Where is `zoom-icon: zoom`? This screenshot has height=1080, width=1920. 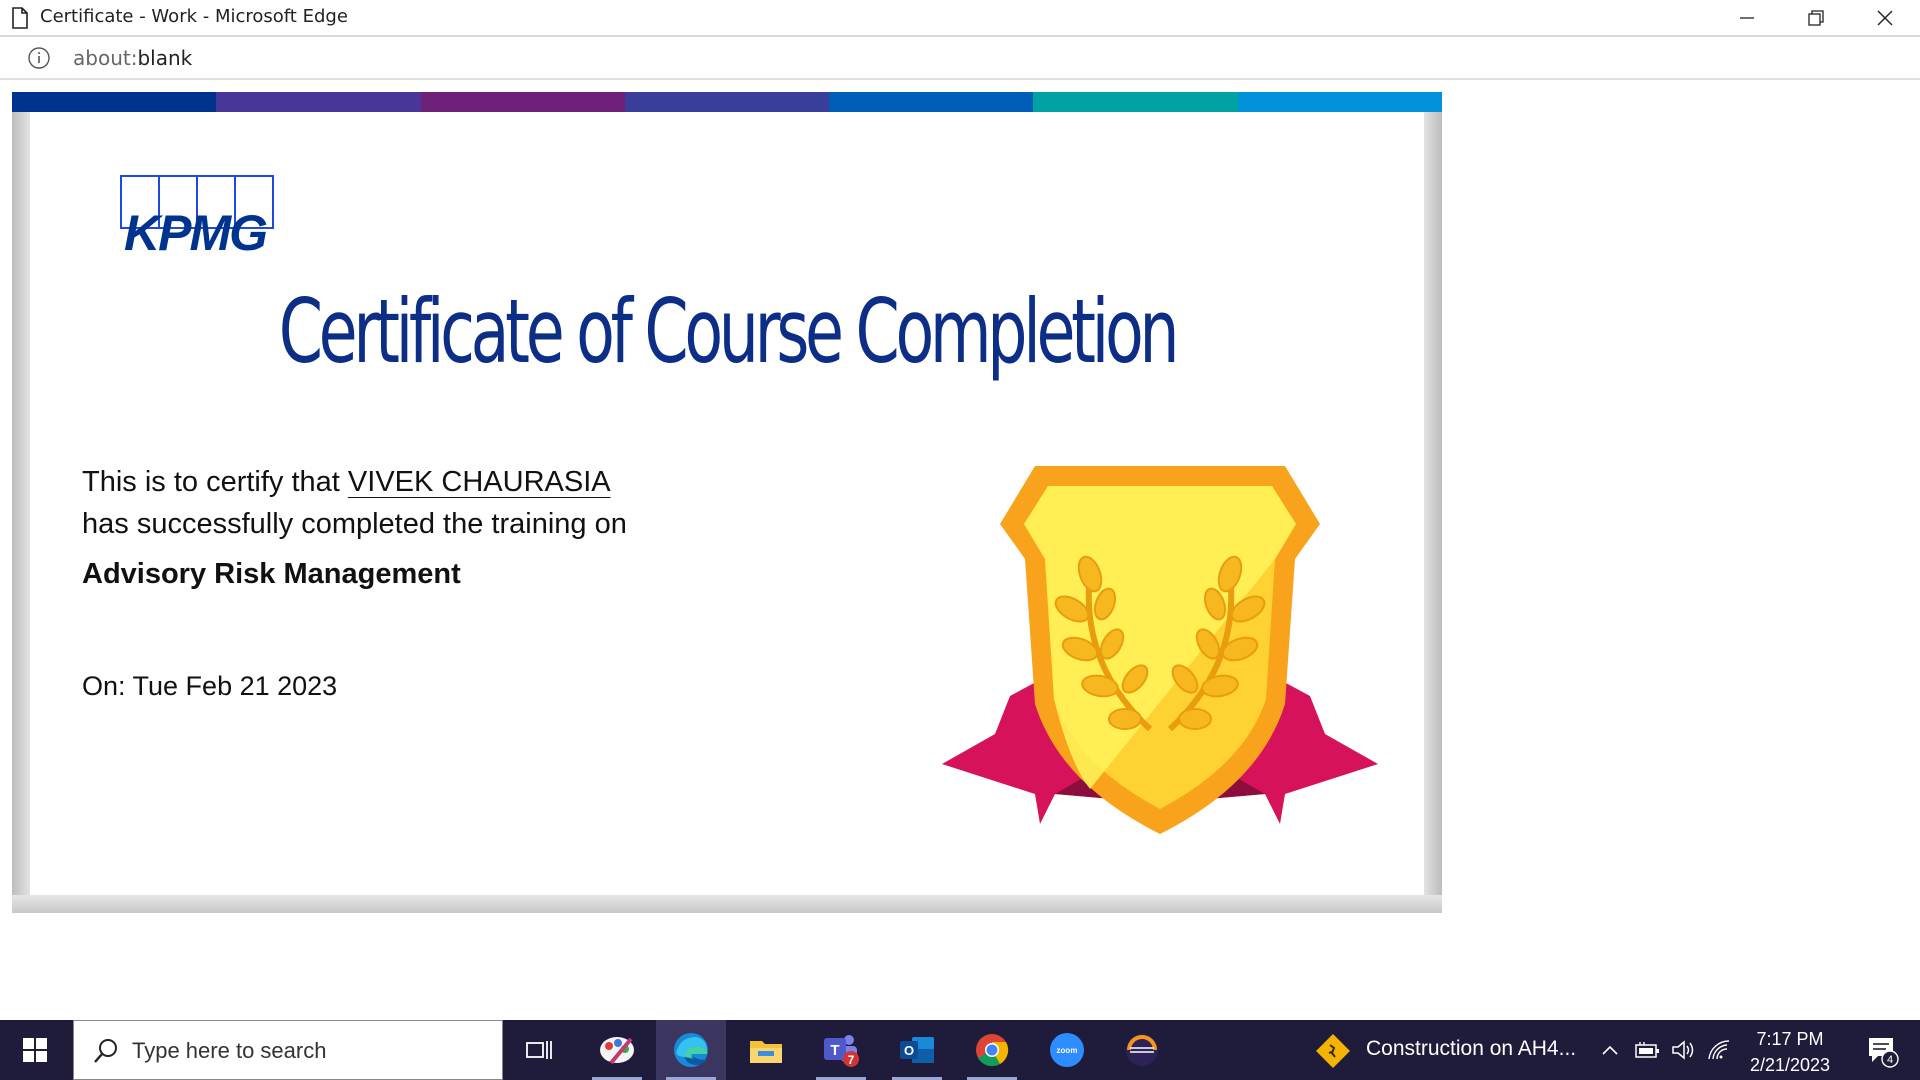
zoom-icon: zoom is located at coordinates (1067, 1050).